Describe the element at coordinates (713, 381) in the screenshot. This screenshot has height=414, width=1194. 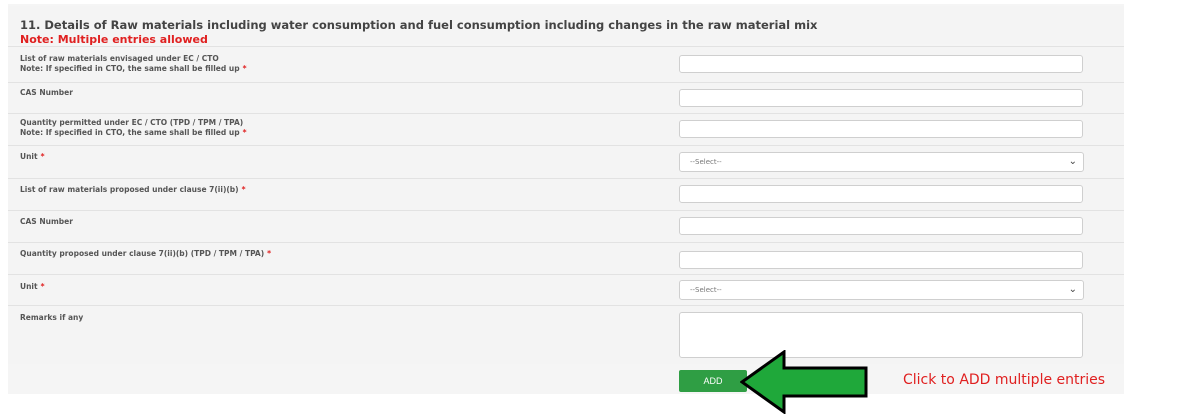
I see `add-button: ADD` at that location.